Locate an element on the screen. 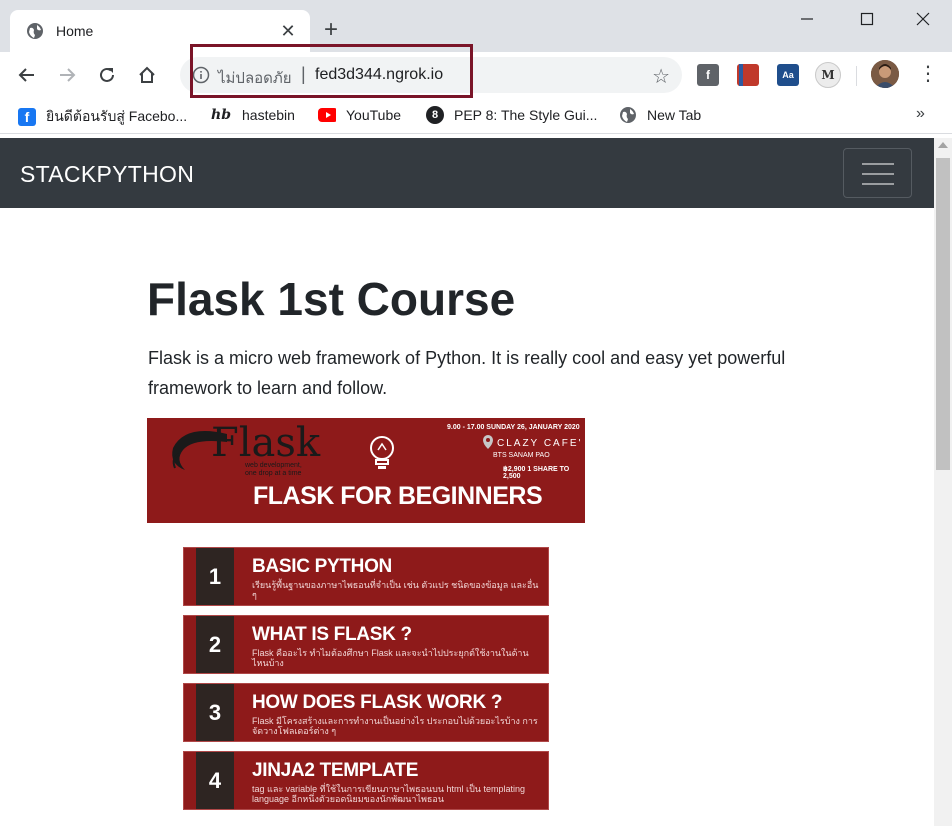 The width and height of the screenshot is (952, 826). tab-title: Home is located at coordinates (75, 31).